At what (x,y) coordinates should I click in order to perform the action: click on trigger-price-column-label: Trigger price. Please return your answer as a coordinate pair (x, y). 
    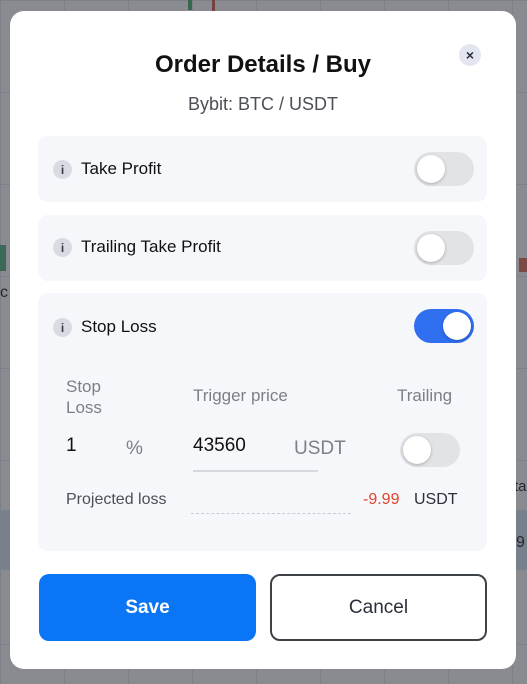
    Looking at the image, I should click on (240, 395).